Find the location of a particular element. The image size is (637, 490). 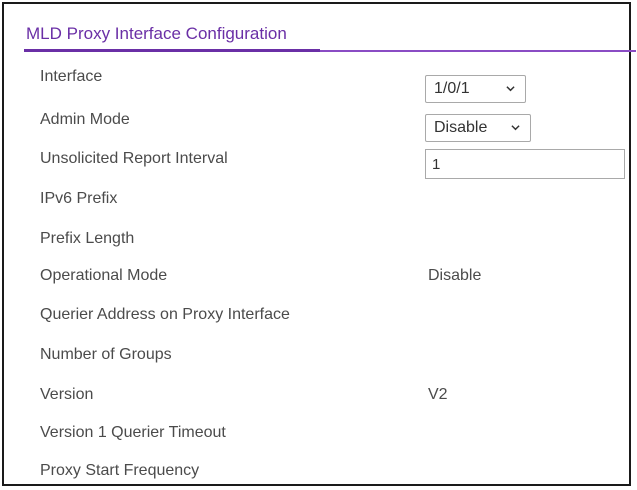

admin-mode-select: Disable is located at coordinates (478, 128).